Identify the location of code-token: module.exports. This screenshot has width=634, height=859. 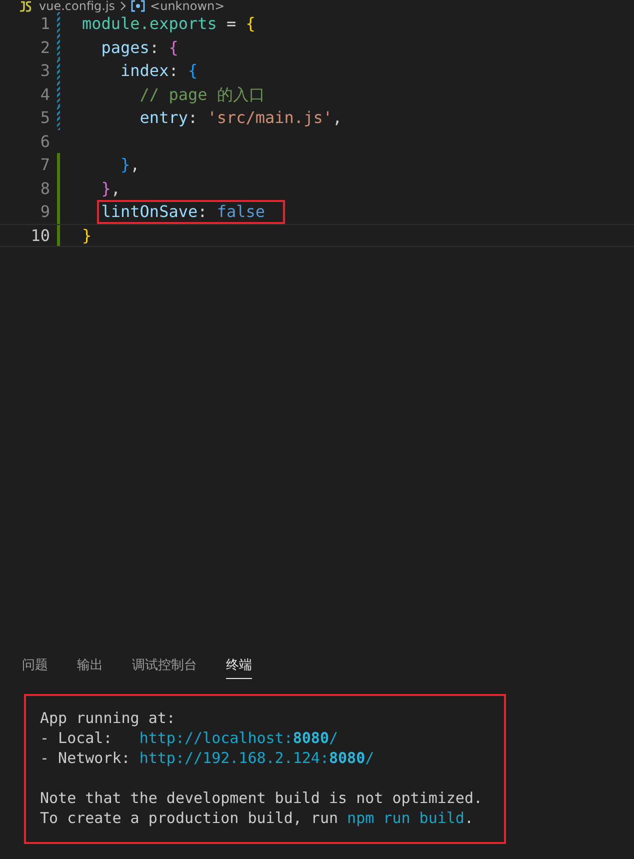
(149, 24).